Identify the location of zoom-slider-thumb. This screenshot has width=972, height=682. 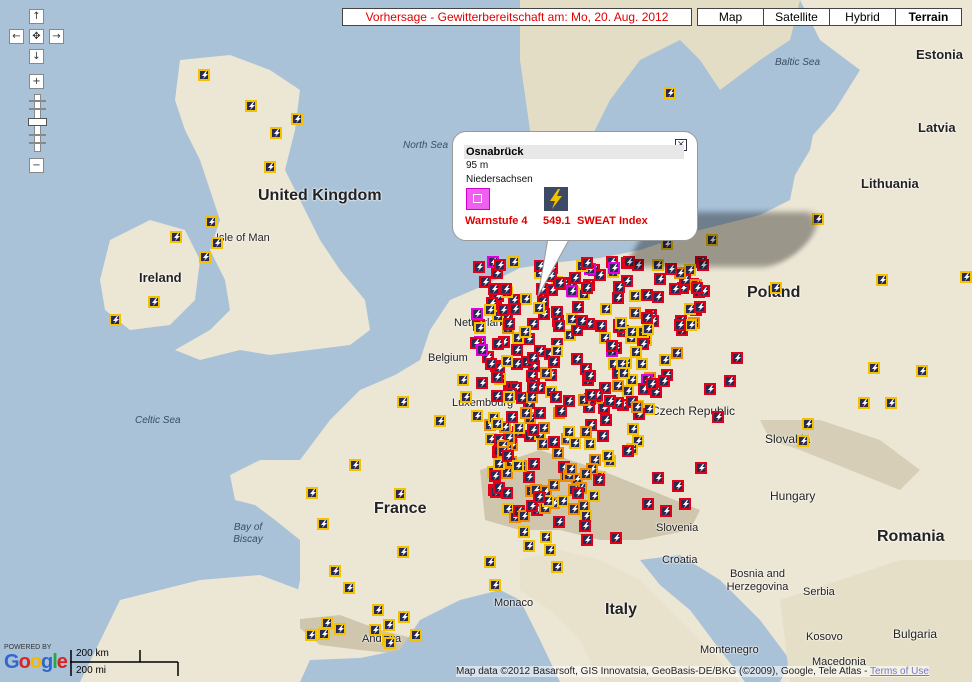
(37, 122).